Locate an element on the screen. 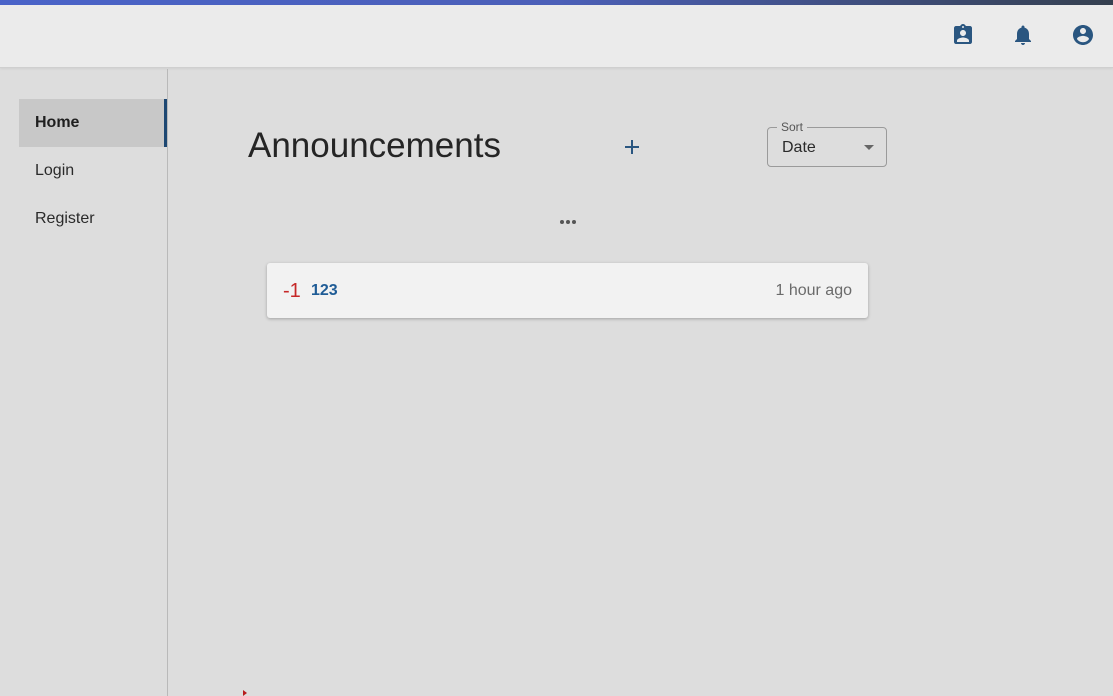  announcement-score: -1 is located at coordinates (292, 291).